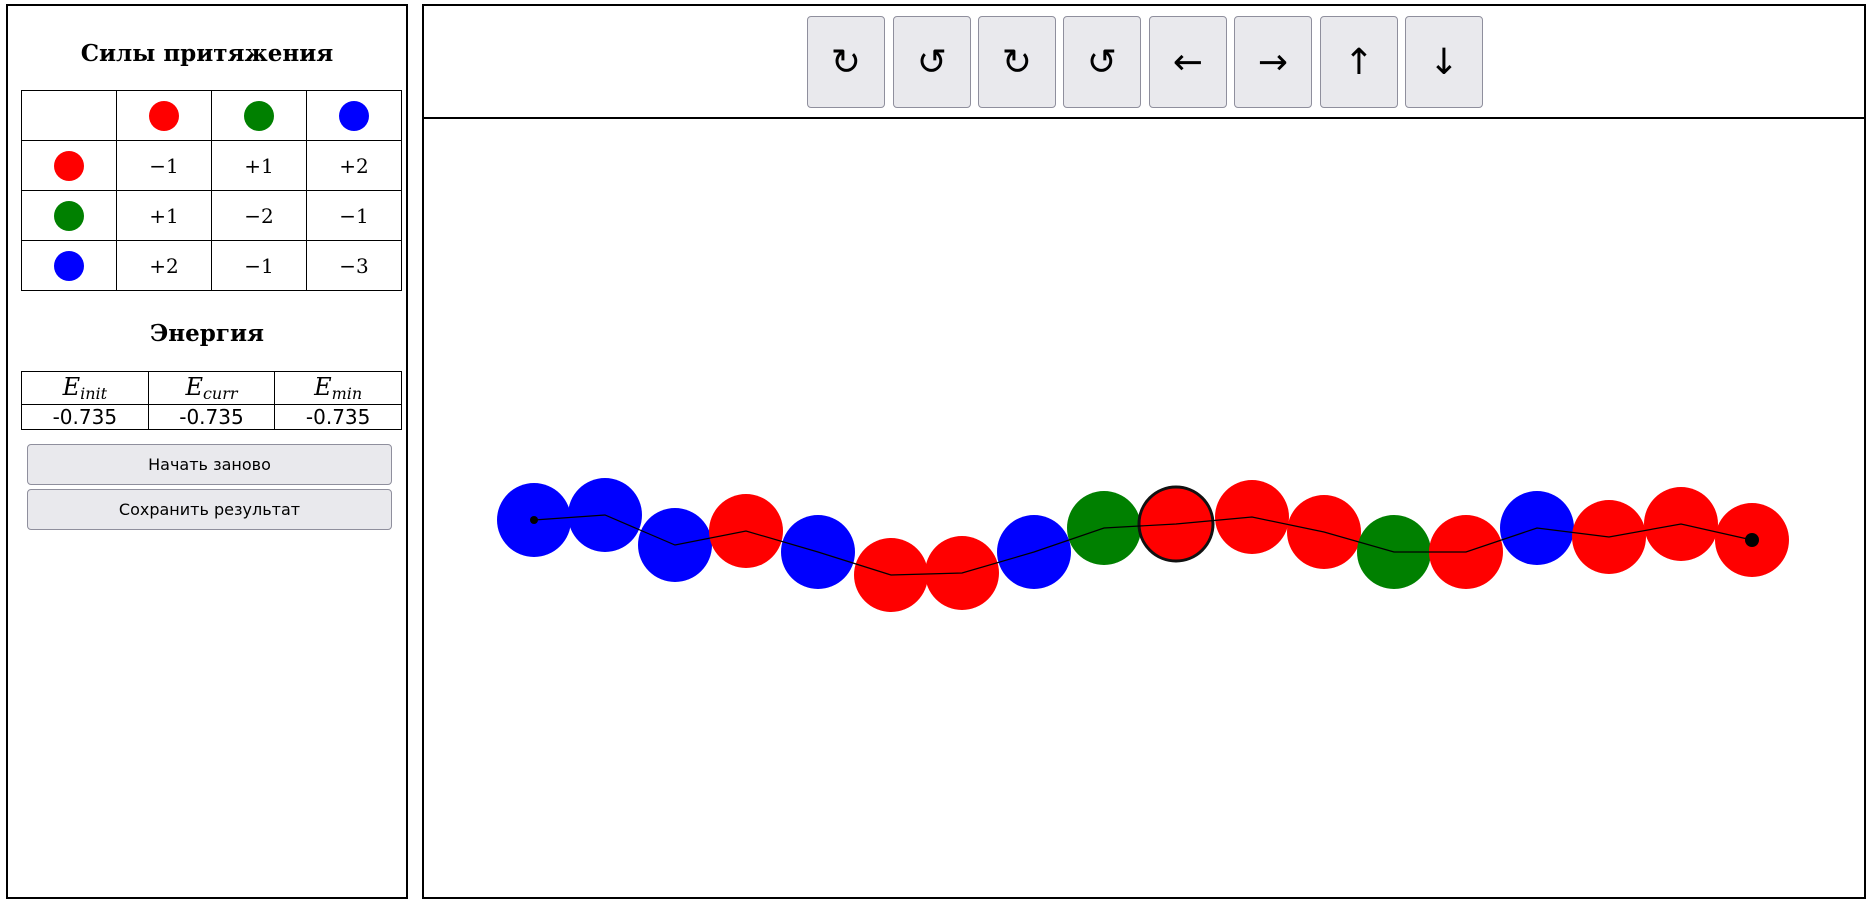  I want to click on forces-table: −1 +1 +2 +1 −2 −1 +2 −1 −3, so click(211, 190).